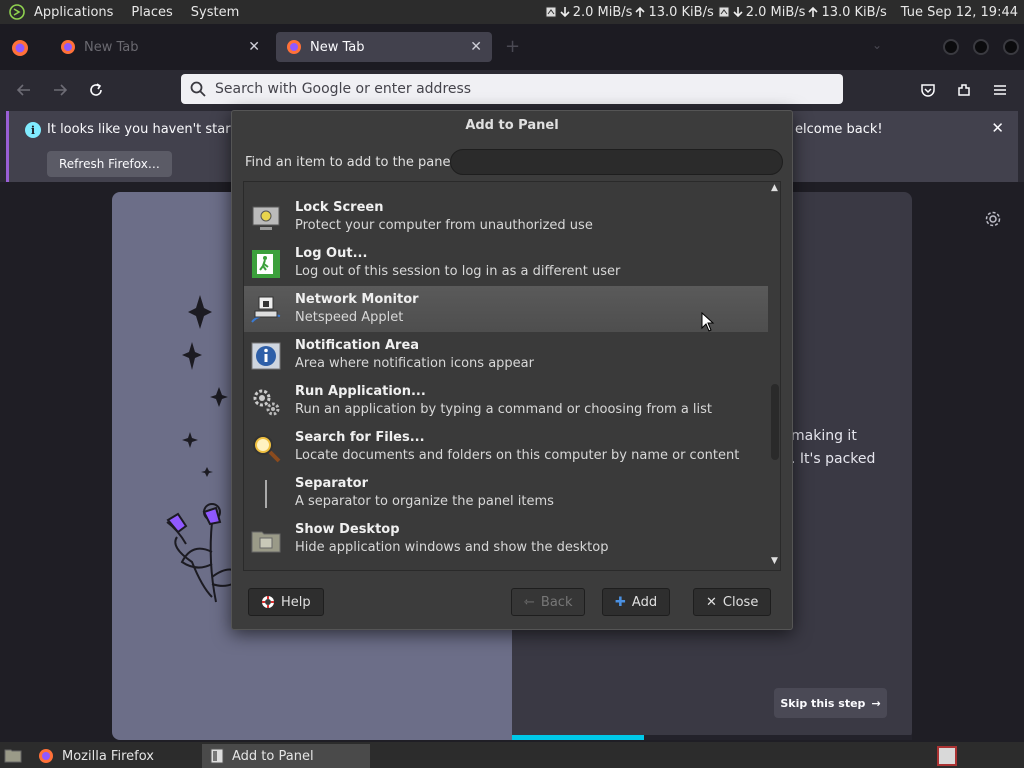 The width and height of the screenshot is (1024, 768). I want to click on lock-screen-icon, so click(266, 218).